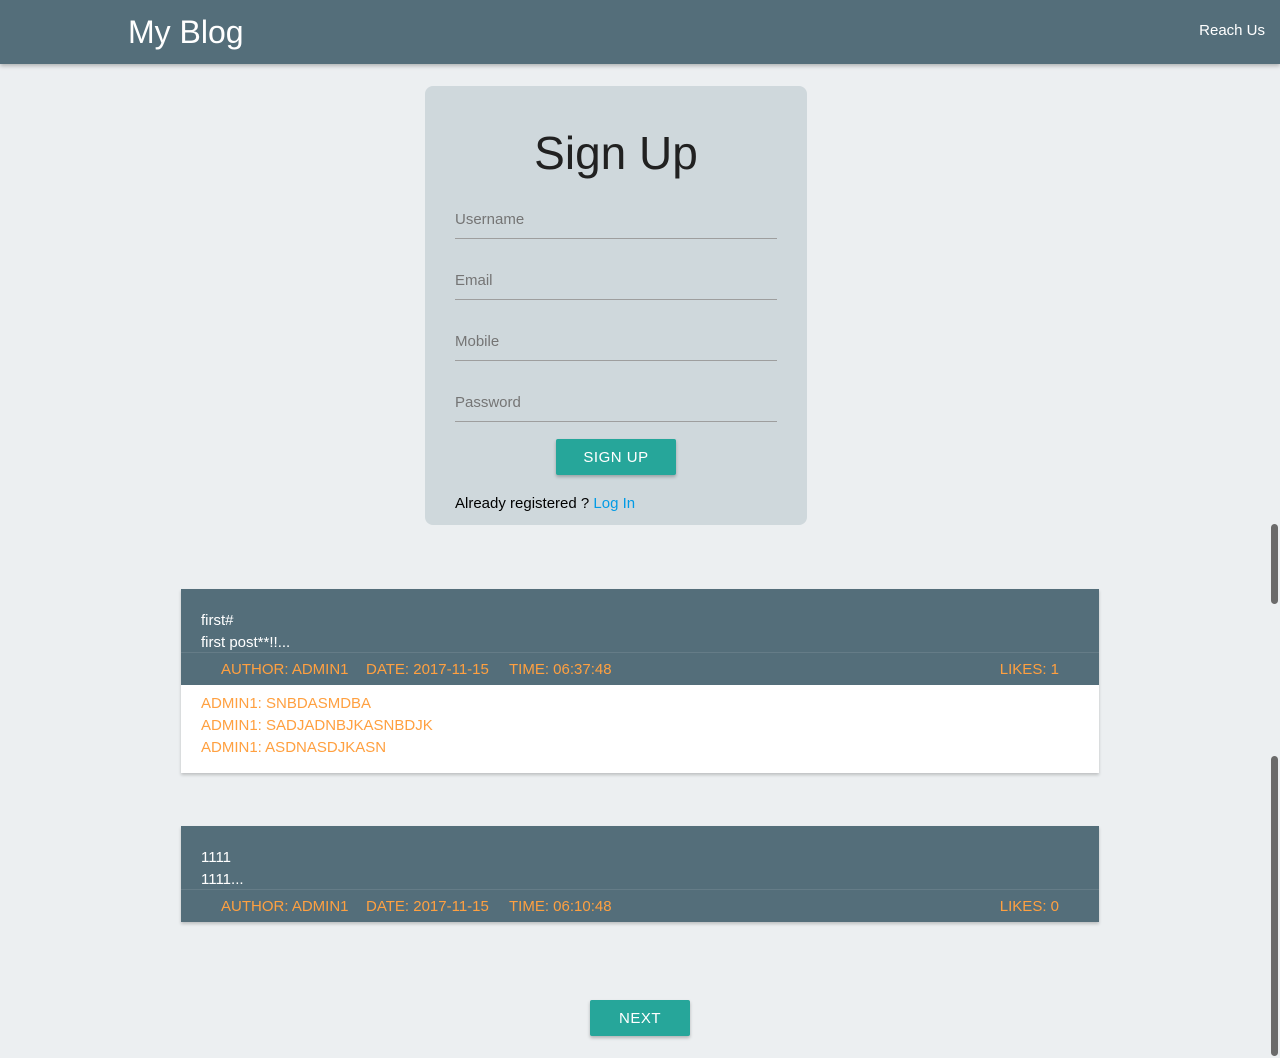 The width and height of the screenshot is (1280, 1058). What do you see at coordinates (1232, 31) in the screenshot?
I see `reach-us-link: Reach Us` at bounding box center [1232, 31].